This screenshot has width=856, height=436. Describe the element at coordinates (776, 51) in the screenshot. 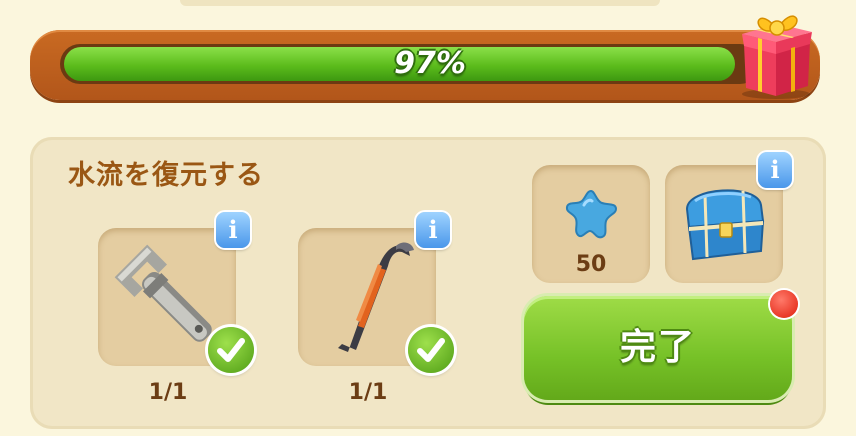

I see `gift-box-icon` at that location.